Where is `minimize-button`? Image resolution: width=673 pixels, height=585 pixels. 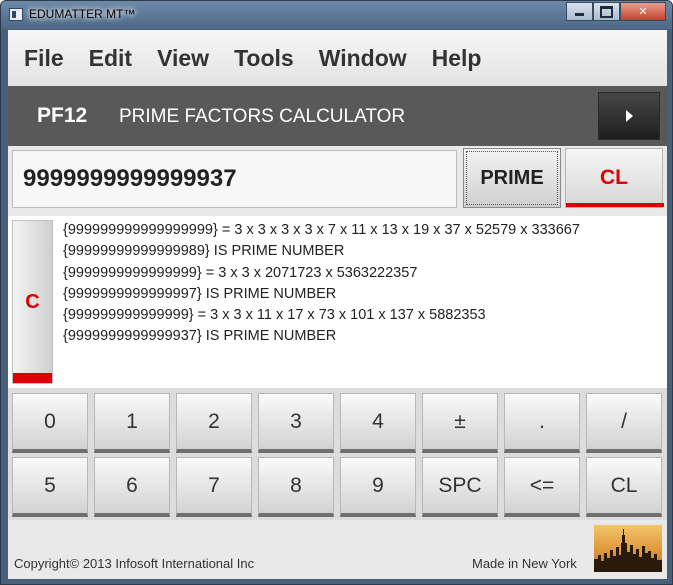
minimize-button is located at coordinates (579, 11).